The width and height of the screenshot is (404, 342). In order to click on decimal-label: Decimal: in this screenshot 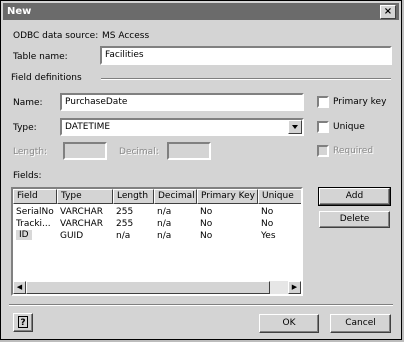, I will do `click(139, 152)`.